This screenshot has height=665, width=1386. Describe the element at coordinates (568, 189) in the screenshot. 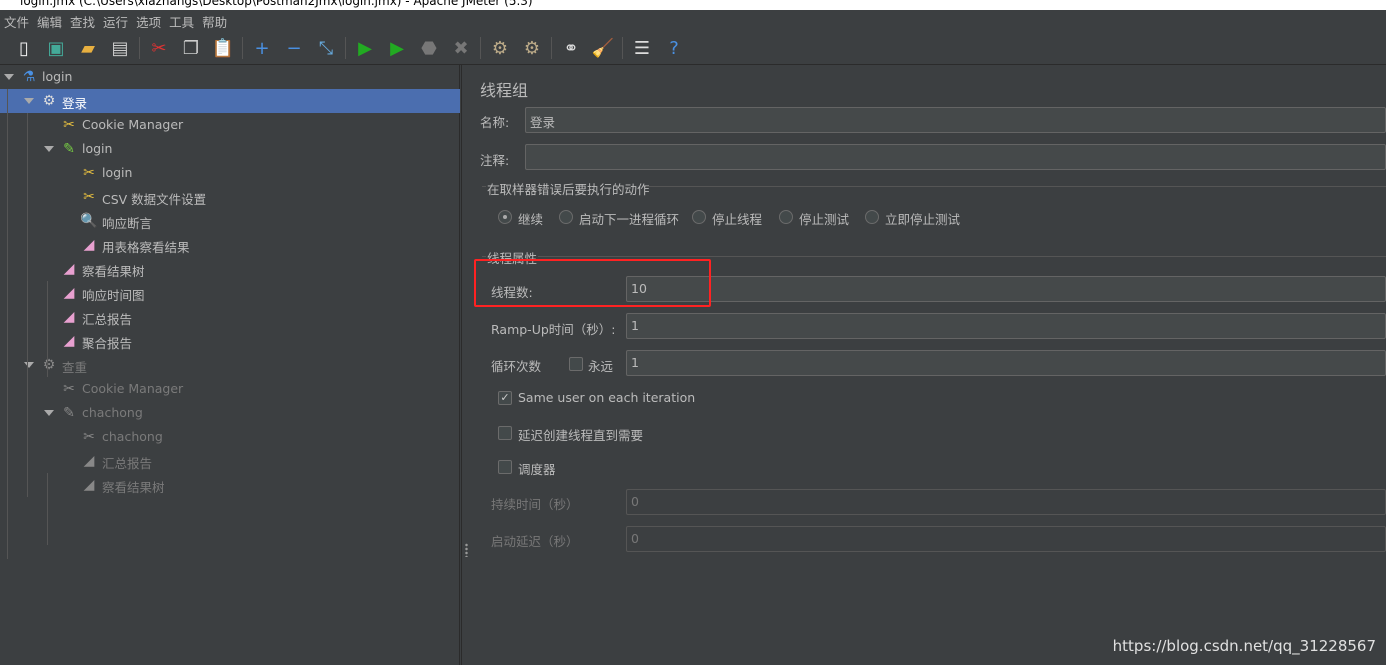

I see `error-action-title: 在取样器错误后要执行的动作` at that location.